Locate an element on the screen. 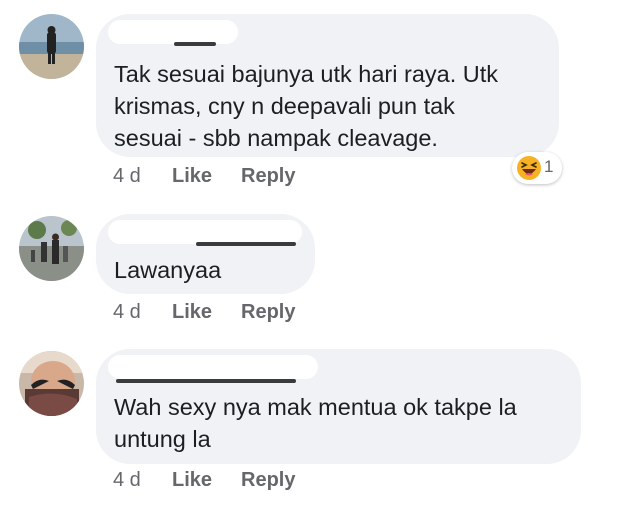 The height and width of the screenshot is (513, 633). timestamp: 4 d is located at coordinates (127, 480).